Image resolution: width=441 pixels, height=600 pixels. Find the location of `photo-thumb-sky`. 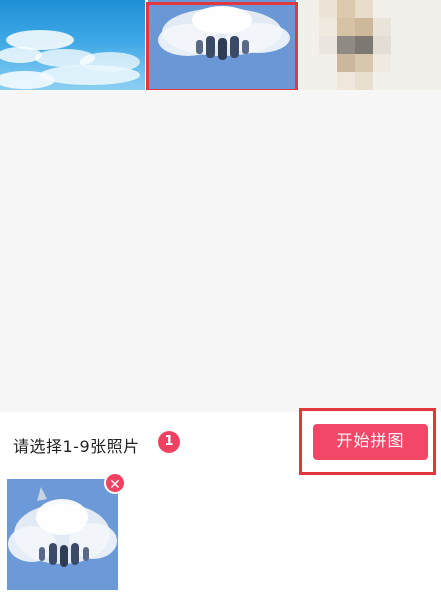

photo-thumb-sky is located at coordinates (72, 45).